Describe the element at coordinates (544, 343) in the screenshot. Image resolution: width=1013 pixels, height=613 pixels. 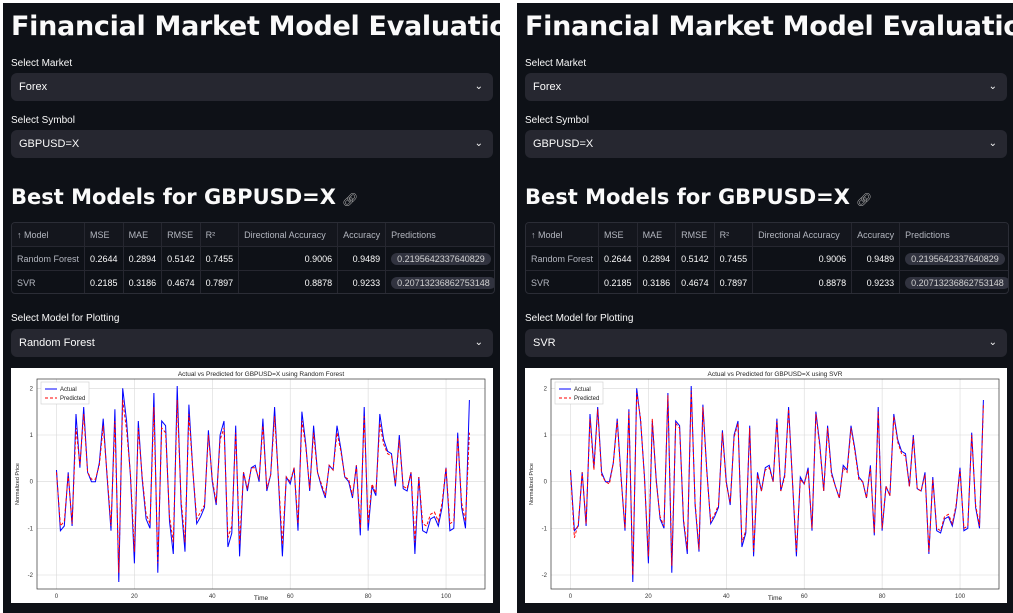
I see `plot-model-select-value: SVR` at that location.